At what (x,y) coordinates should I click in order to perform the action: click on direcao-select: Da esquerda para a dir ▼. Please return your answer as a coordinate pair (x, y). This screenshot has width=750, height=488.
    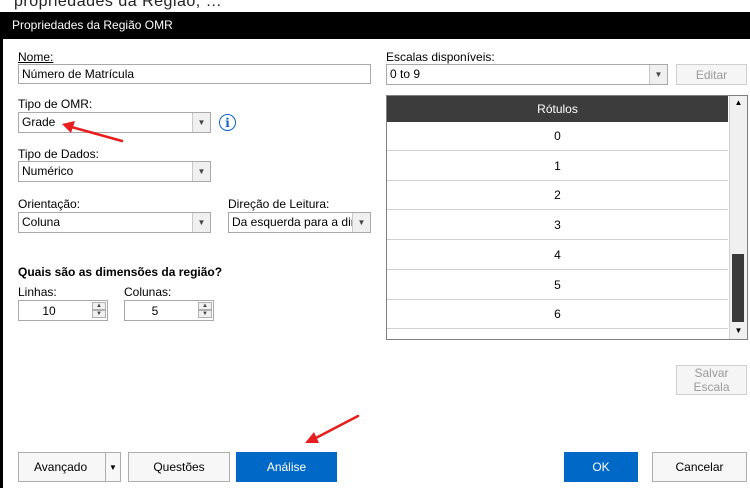
    Looking at the image, I should click on (299, 222).